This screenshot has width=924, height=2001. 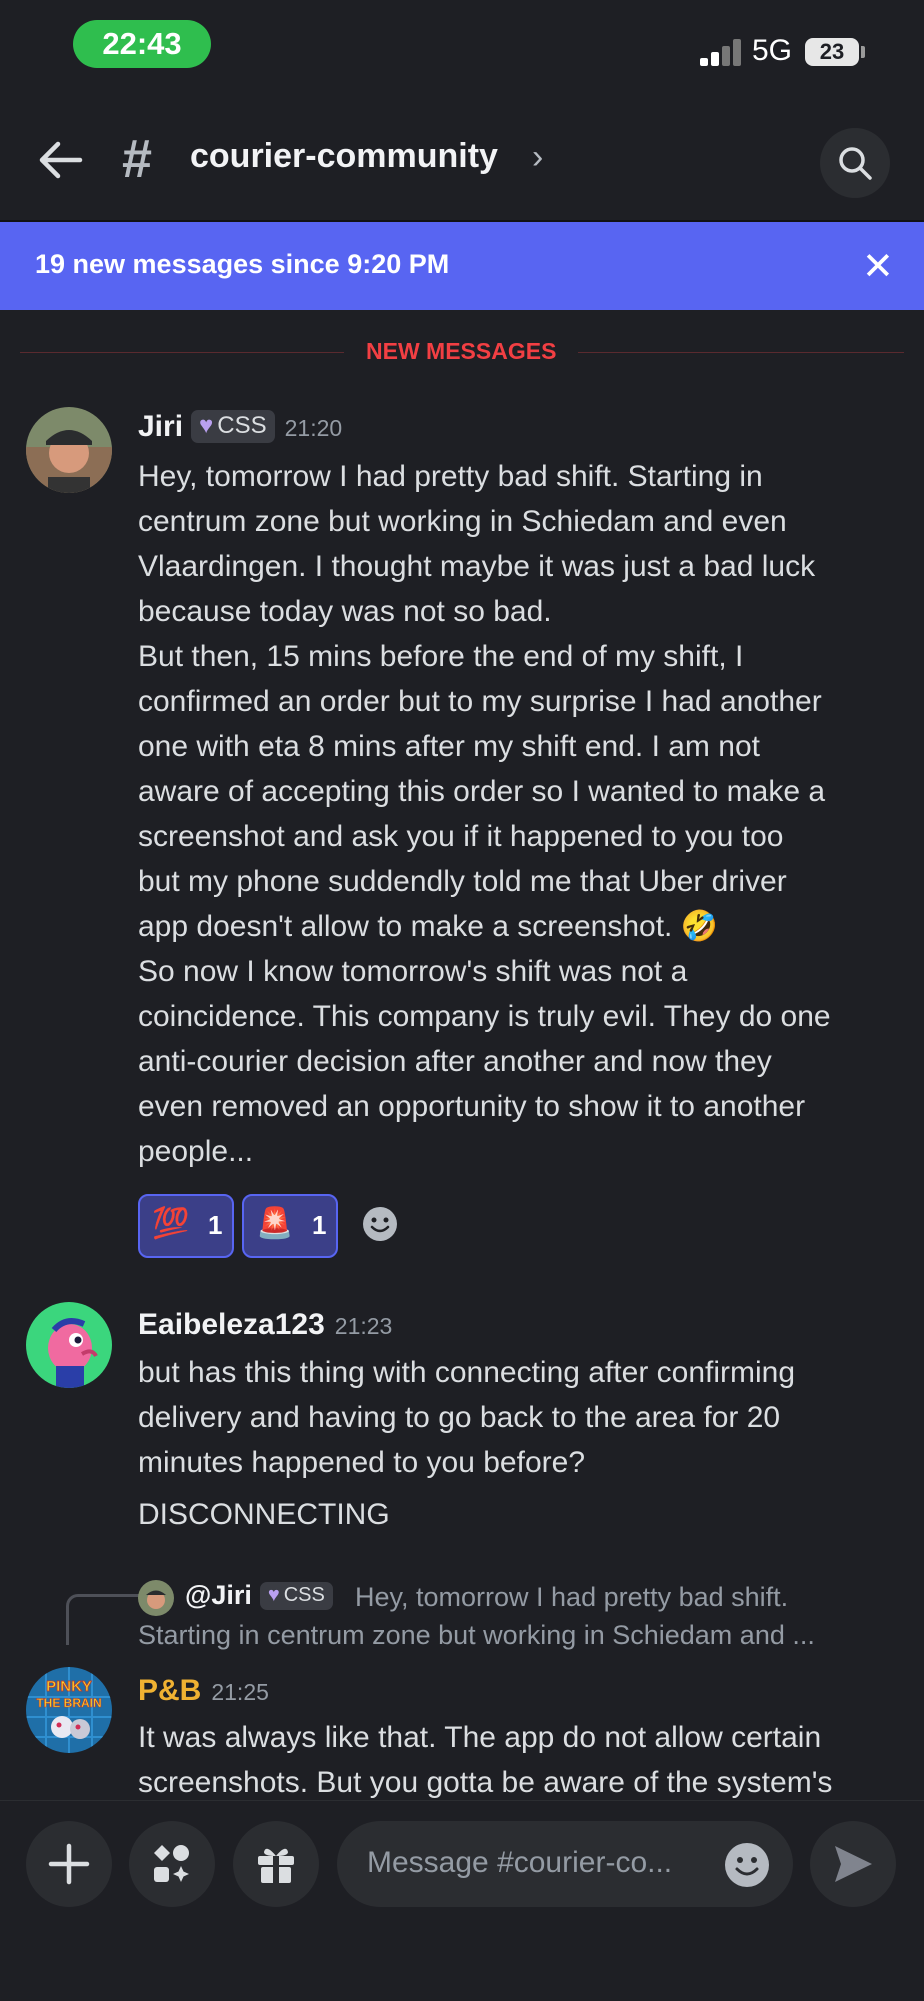 What do you see at coordinates (137, 159) in the screenshot?
I see `channel-hash-icon: #` at bounding box center [137, 159].